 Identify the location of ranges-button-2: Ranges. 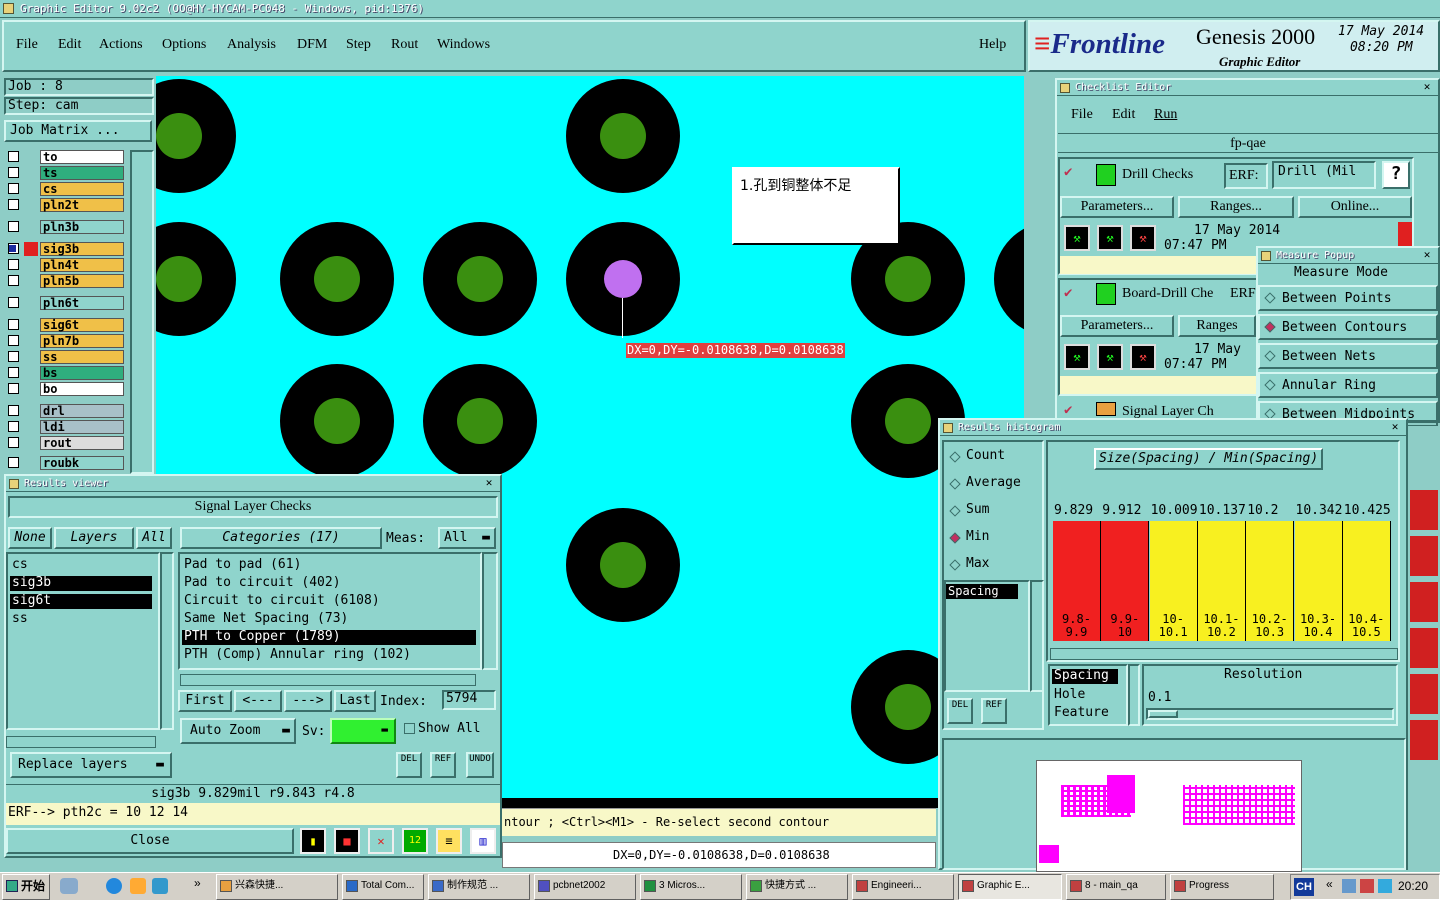
(1217, 326).